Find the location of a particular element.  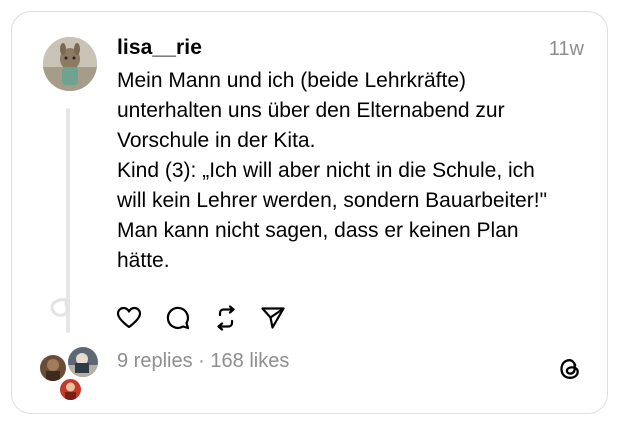

repost-icon is located at coordinates (226, 318).